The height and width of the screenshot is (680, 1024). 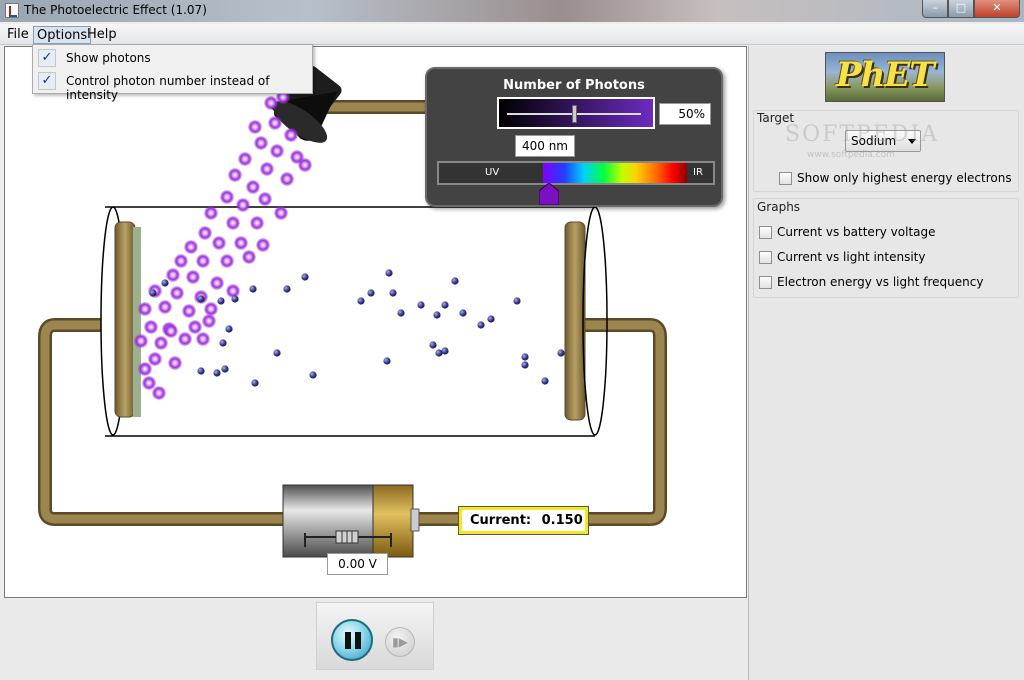 I want to click on step-icon: ▮▶, so click(x=400, y=642).